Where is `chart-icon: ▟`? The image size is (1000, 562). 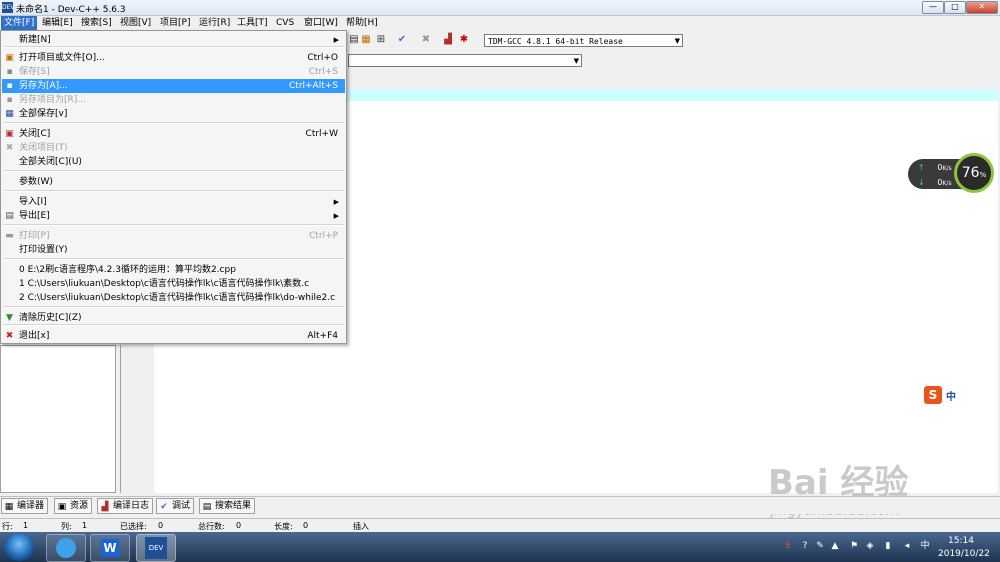
chart-icon: ▟ is located at coordinates (448, 40).